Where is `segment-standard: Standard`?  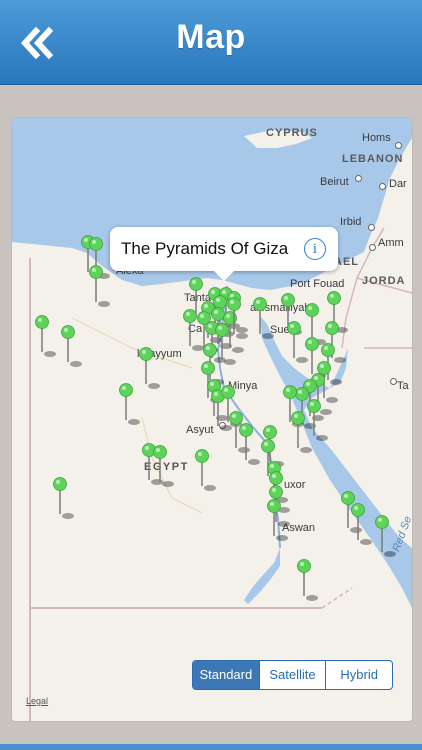
segment-standard: Standard is located at coordinates (226, 675).